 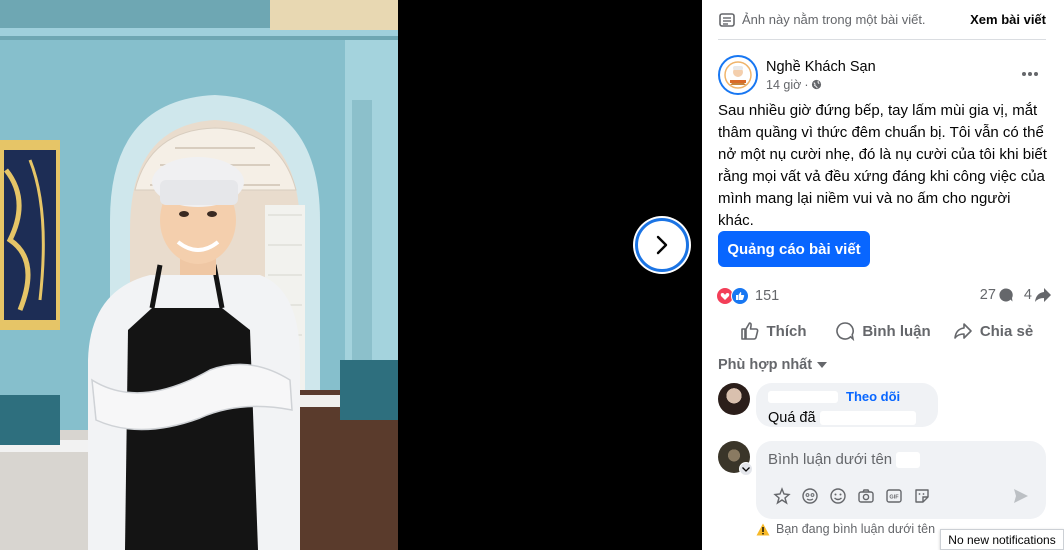 I want to click on comment-input-box: Bình luận dưới tên GIF, so click(x=901, y=480).